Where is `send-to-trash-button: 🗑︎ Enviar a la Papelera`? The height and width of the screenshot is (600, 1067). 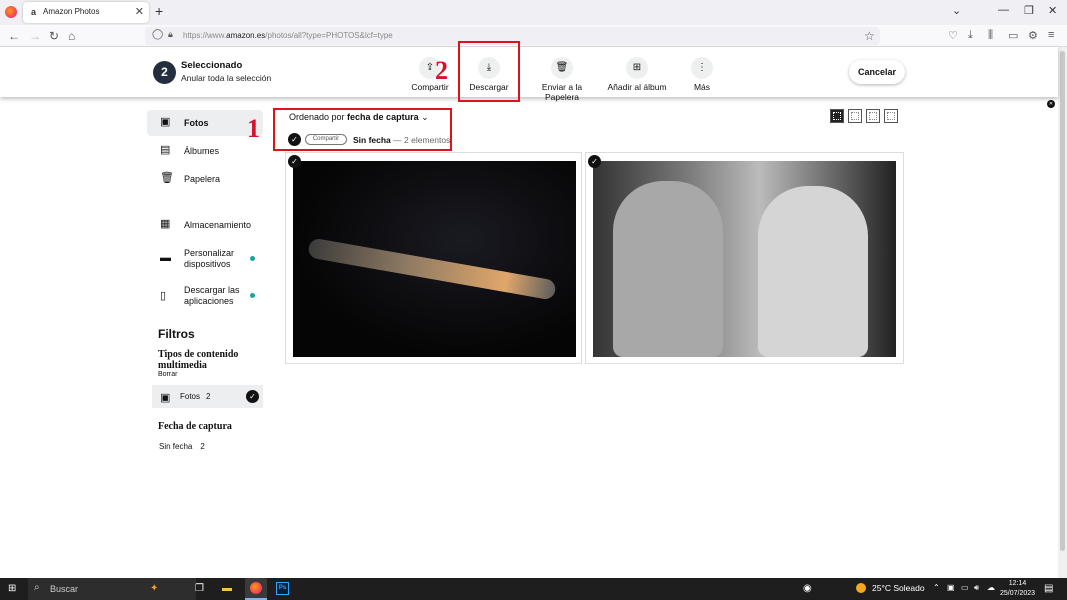 send-to-trash-button: 🗑︎ Enviar a la Papelera is located at coordinates (562, 79).